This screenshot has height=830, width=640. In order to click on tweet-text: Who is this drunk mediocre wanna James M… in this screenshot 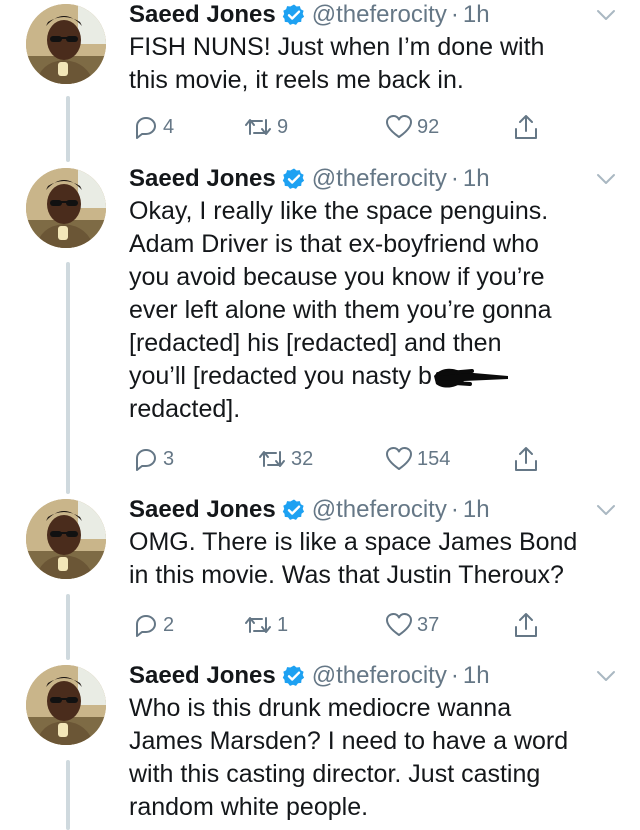, I will do `click(374, 758)`.